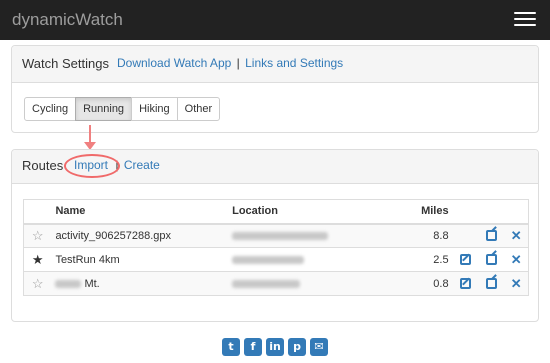  I want to click on social-share-bar: t f in p ✉, so click(277, 347).